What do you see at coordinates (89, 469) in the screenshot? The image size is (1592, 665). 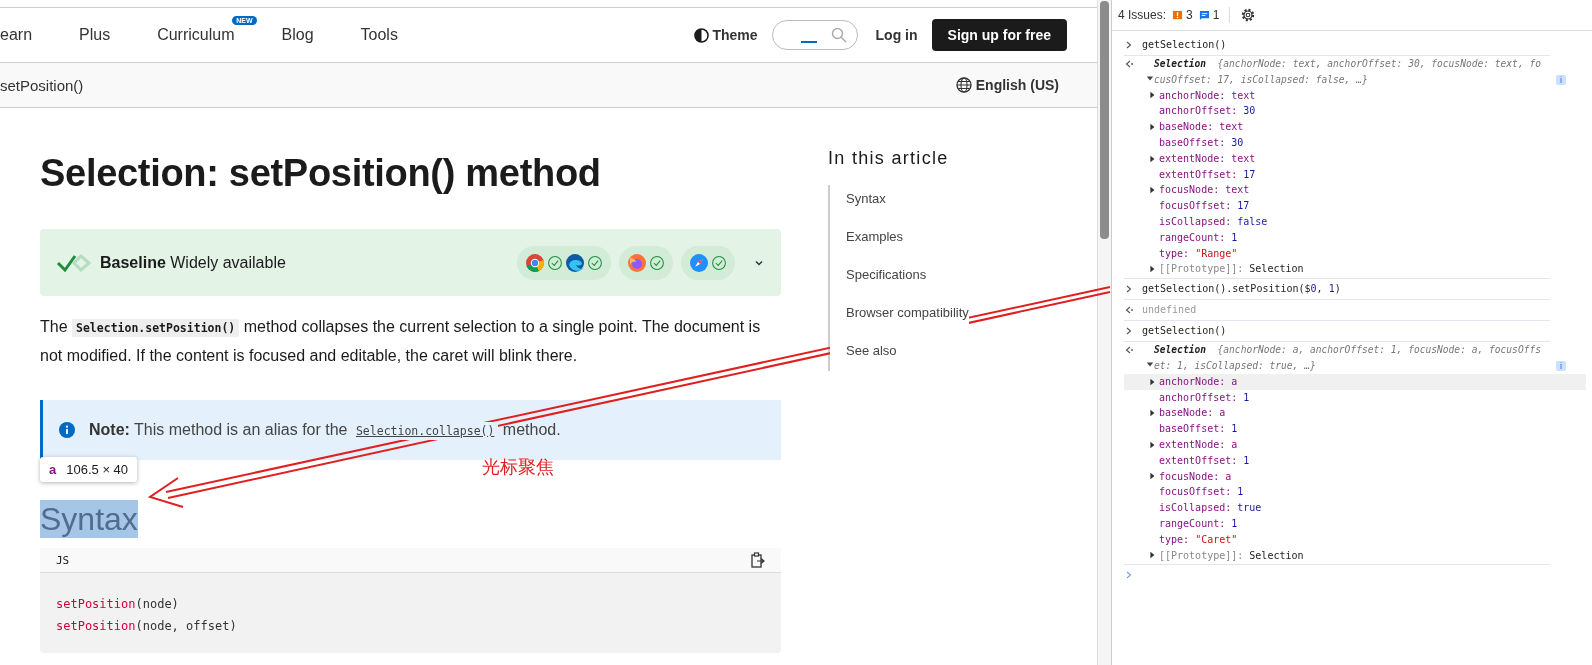 I see `element-tooltip: a 106.5 × 40` at bounding box center [89, 469].